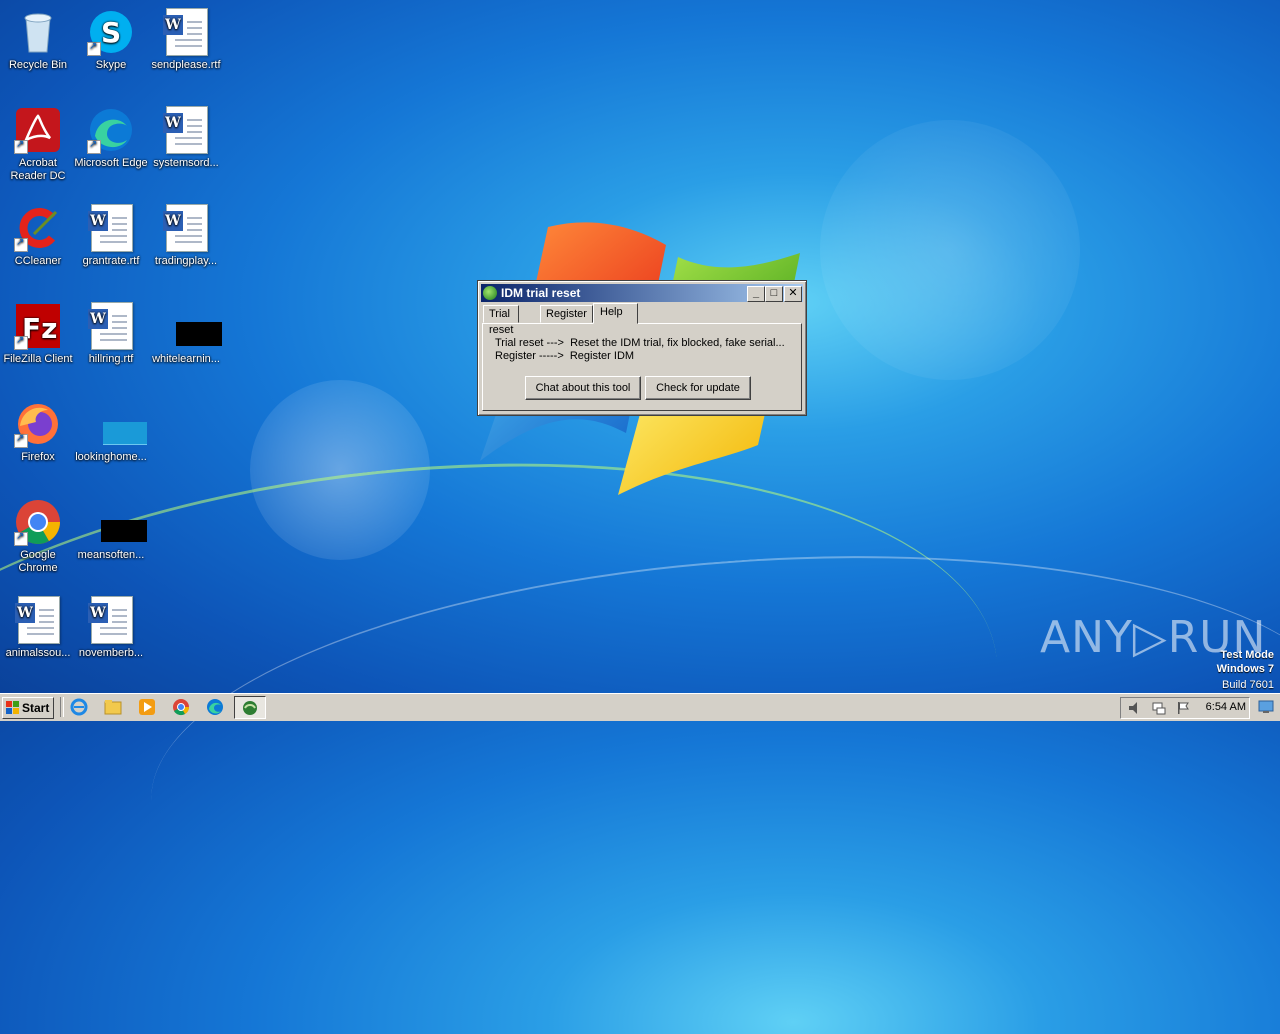 This screenshot has height=1034, width=1280. I want to click on chat-about-tool-button: Chat about this tool, so click(583, 388).